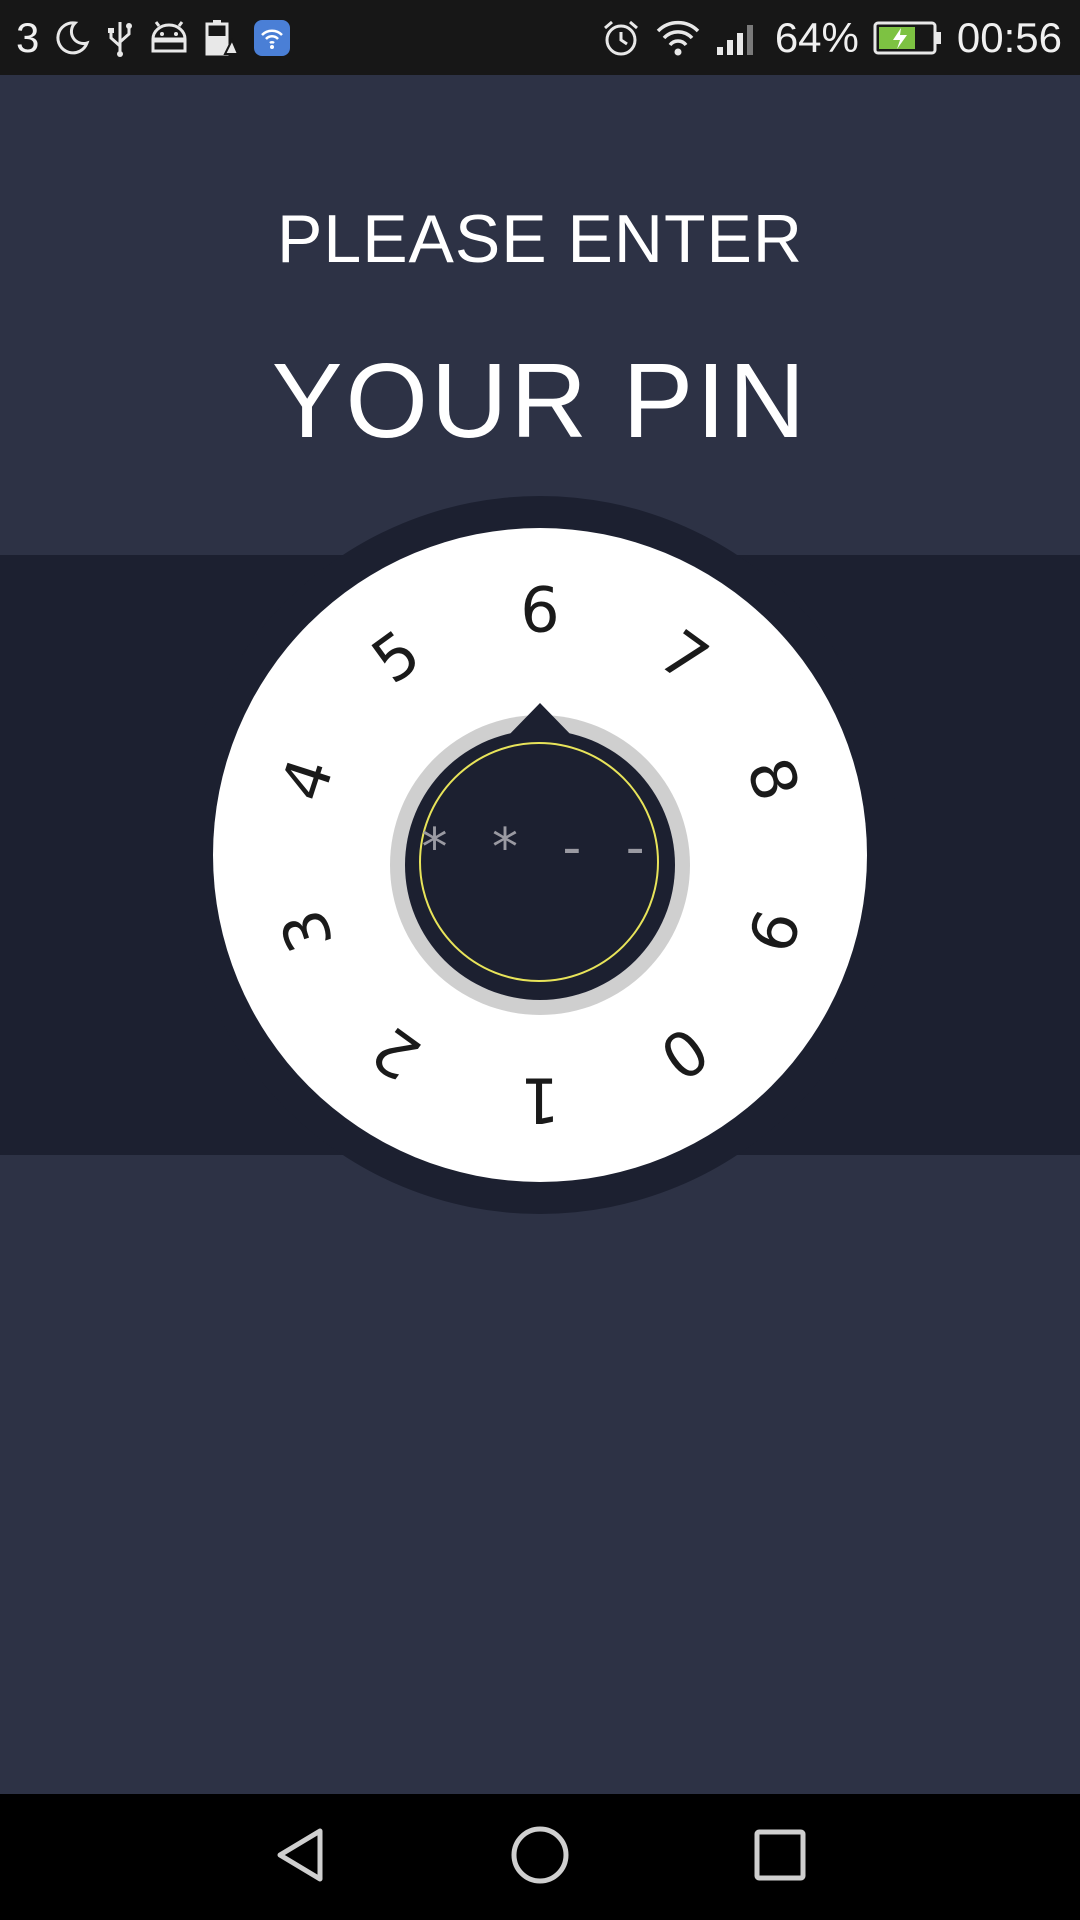 This screenshot has width=1080, height=1920. What do you see at coordinates (684, 1053) in the screenshot?
I see `dial-digit-0: 0` at bounding box center [684, 1053].